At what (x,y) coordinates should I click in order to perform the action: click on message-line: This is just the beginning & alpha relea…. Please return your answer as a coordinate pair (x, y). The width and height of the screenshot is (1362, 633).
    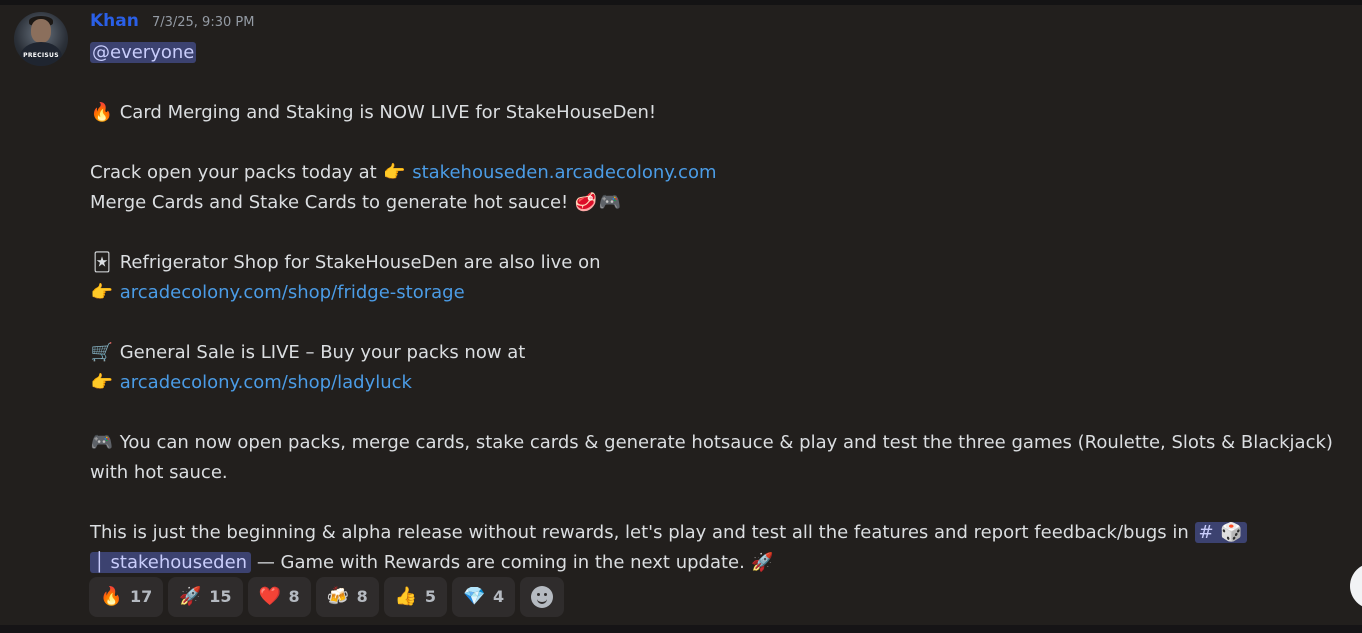
    Looking at the image, I should click on (721, 533).